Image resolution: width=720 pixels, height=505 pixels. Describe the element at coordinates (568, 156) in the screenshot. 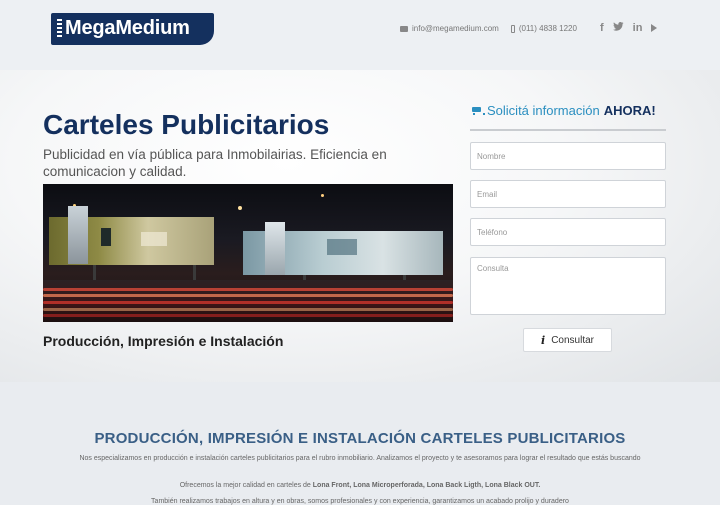

I see `name-field` at that location.